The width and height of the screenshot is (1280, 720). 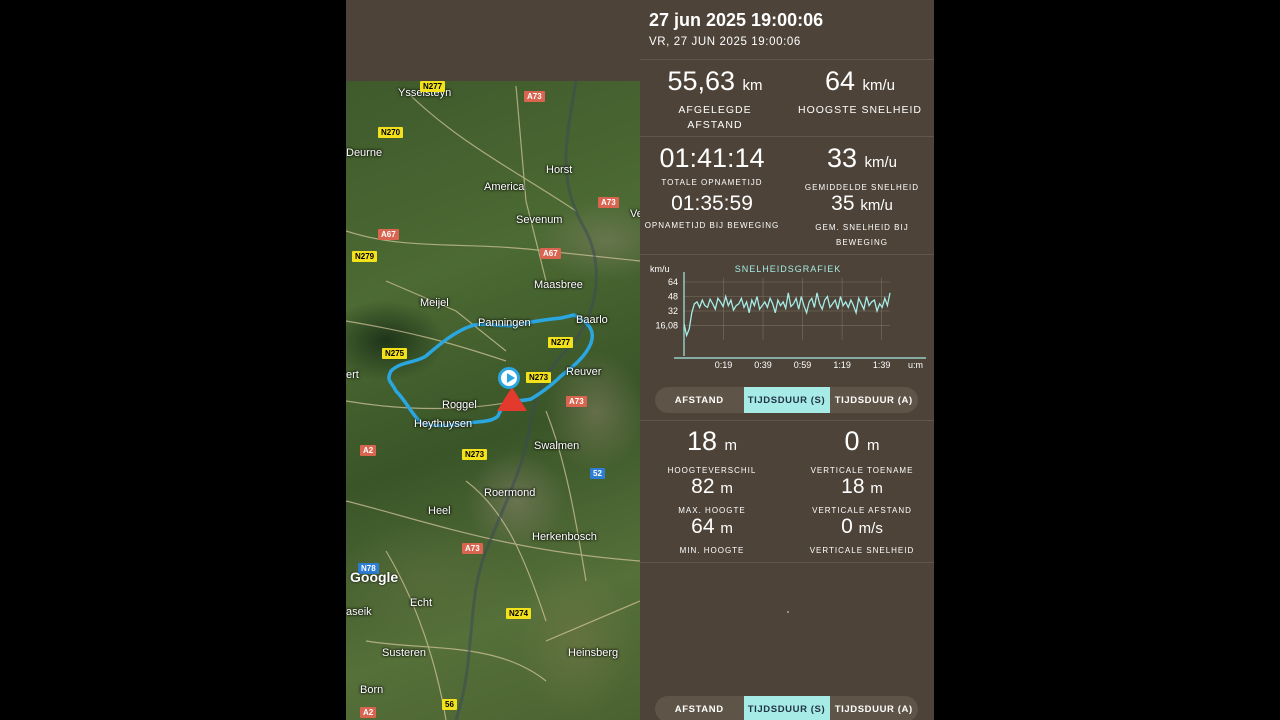 What do you see at coordinates (359, 612) in the screenshot?
I see `place-label: aseik` at bounding box center [359, 612].